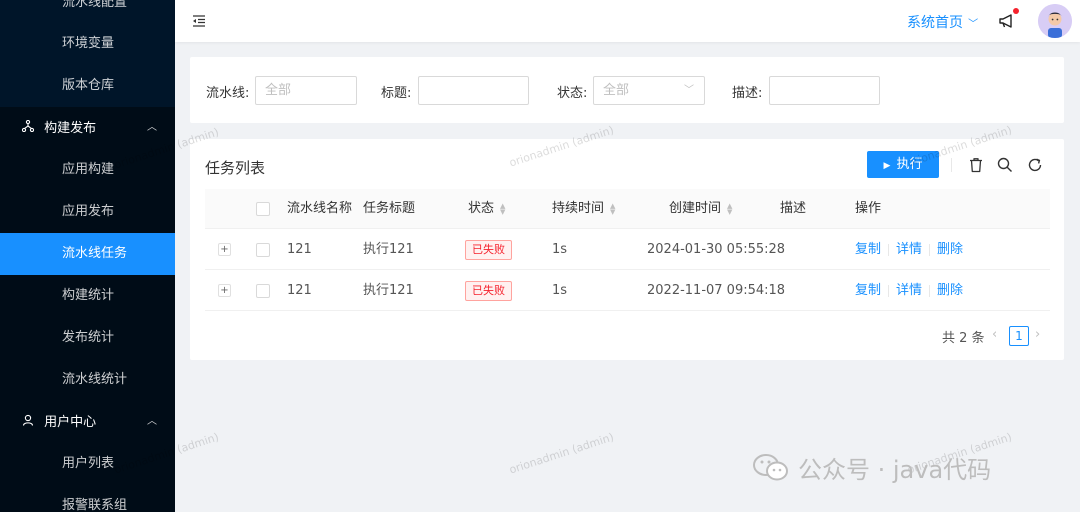 The image size is (1080, 512). I want to click on col-duration: 持续时间 ▲ ▼, so click(583, 209).